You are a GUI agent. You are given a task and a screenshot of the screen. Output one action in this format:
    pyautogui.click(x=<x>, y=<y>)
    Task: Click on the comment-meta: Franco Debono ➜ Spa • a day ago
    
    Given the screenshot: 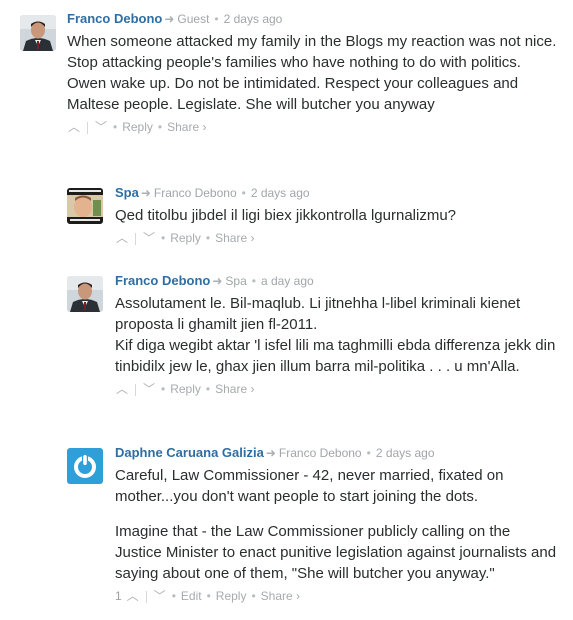 What is the action you would take?
    pyautogui.click(x=338, y=281)
    